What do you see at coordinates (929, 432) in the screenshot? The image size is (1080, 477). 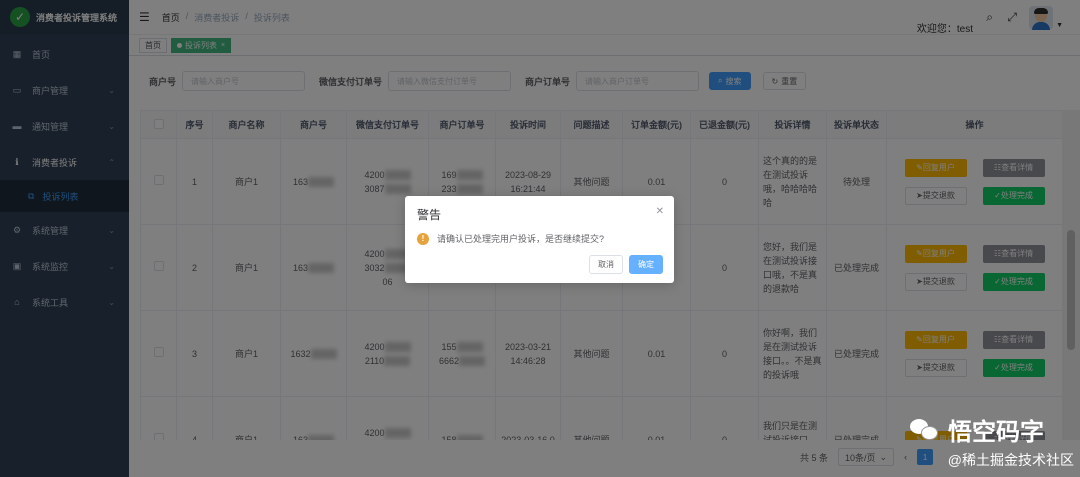 I see `wechat-bubble-small` at bounding box center [929, 432].